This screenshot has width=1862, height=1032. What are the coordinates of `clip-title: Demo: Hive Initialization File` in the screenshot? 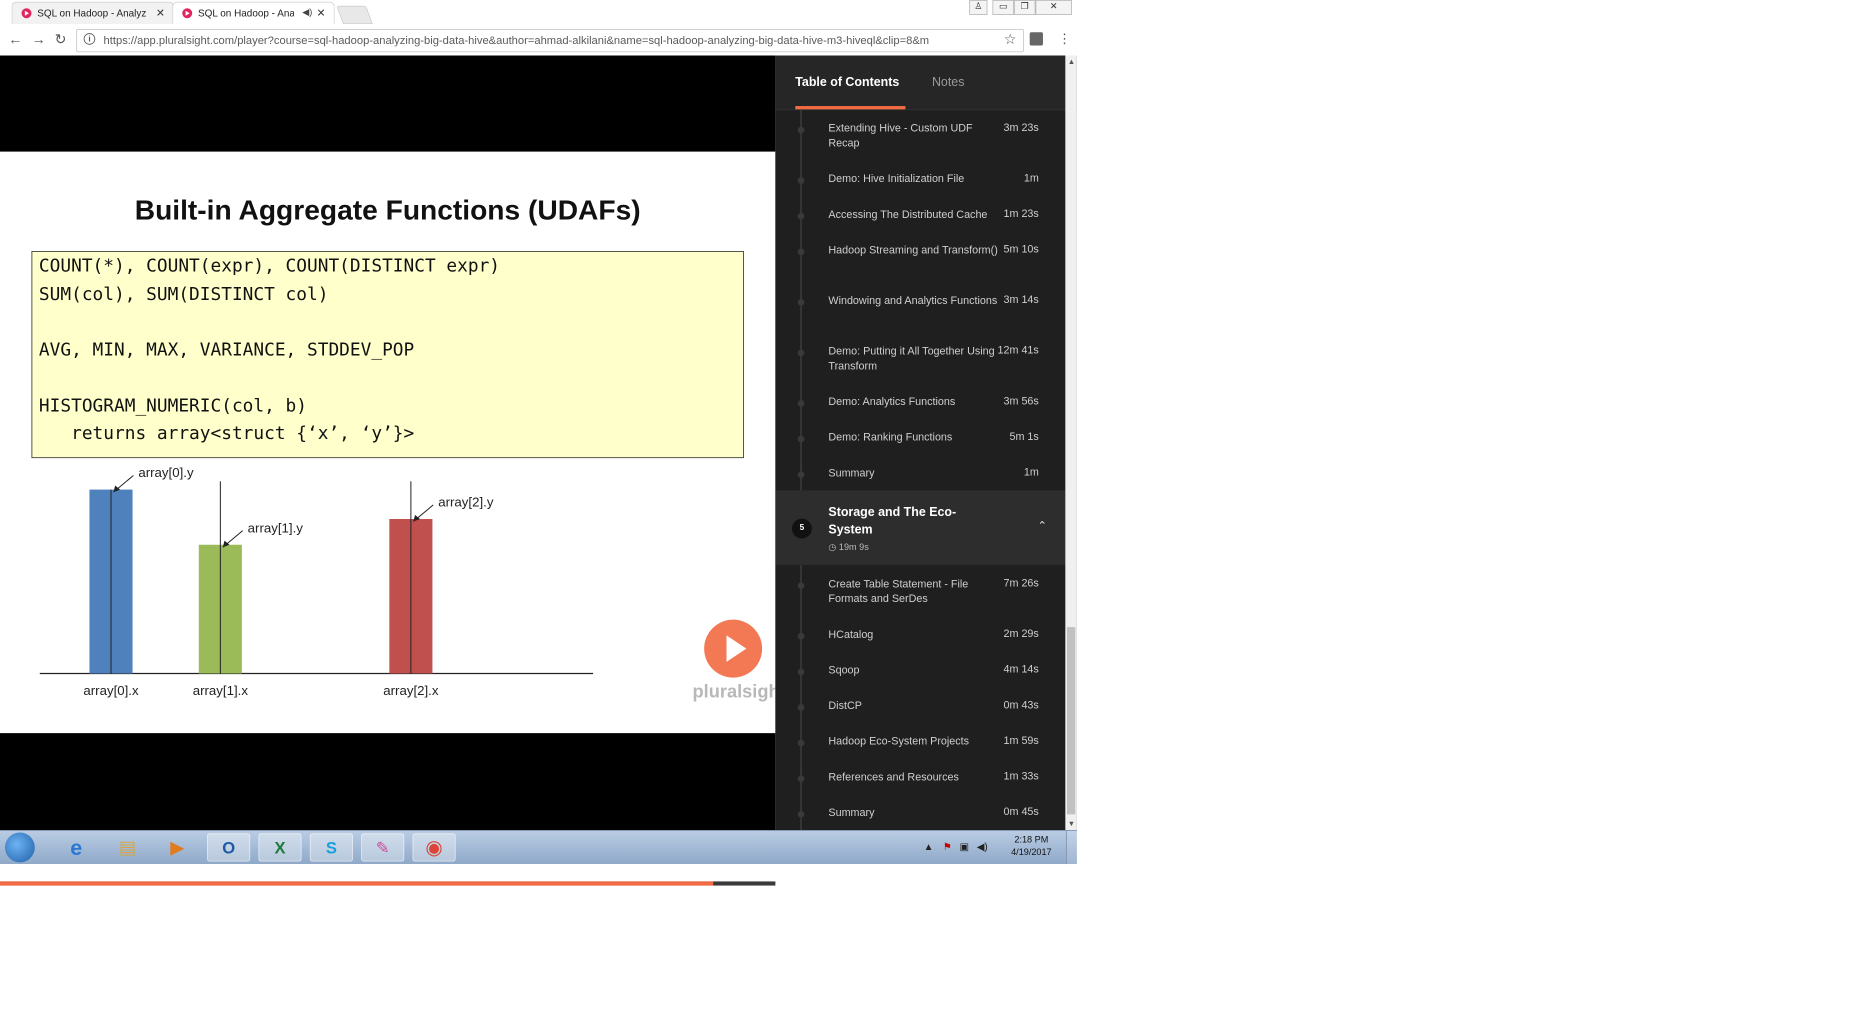 It's located at (896, 178).